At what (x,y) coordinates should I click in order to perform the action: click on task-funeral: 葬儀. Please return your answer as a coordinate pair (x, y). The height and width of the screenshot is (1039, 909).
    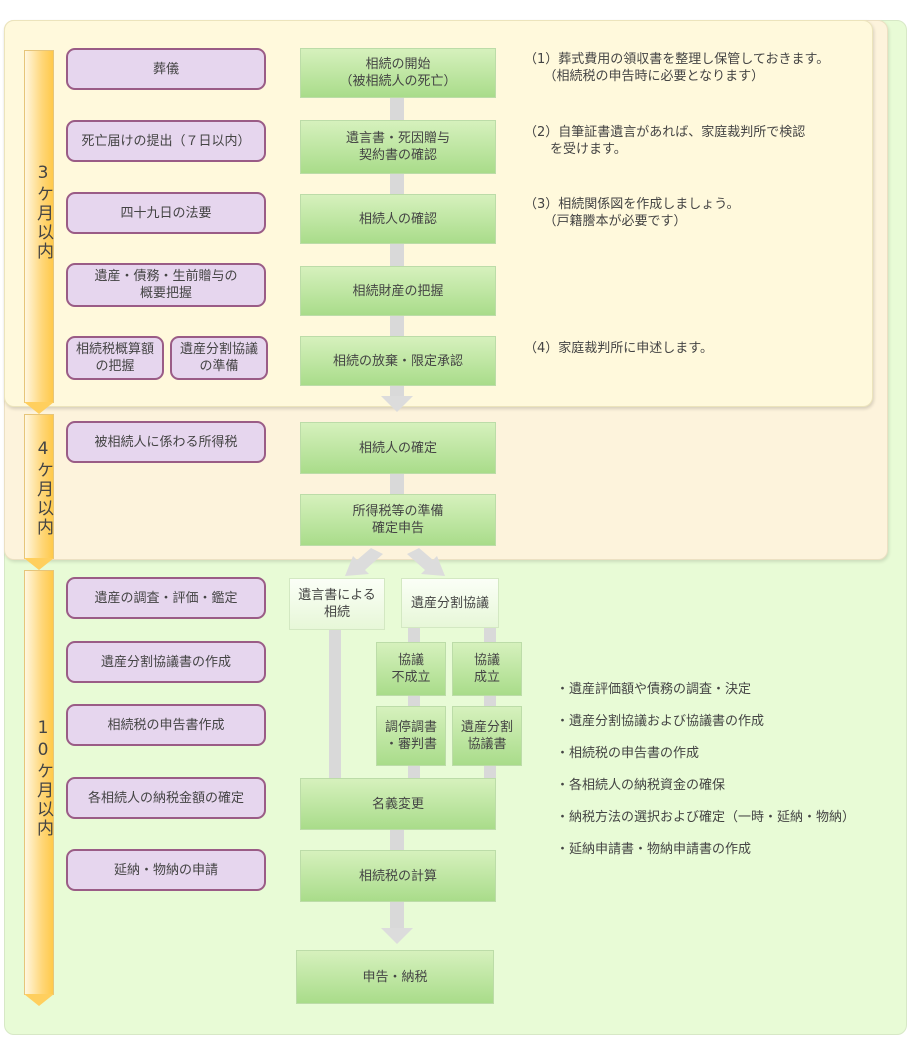
    Looking at the image, I should click on (166, 69).